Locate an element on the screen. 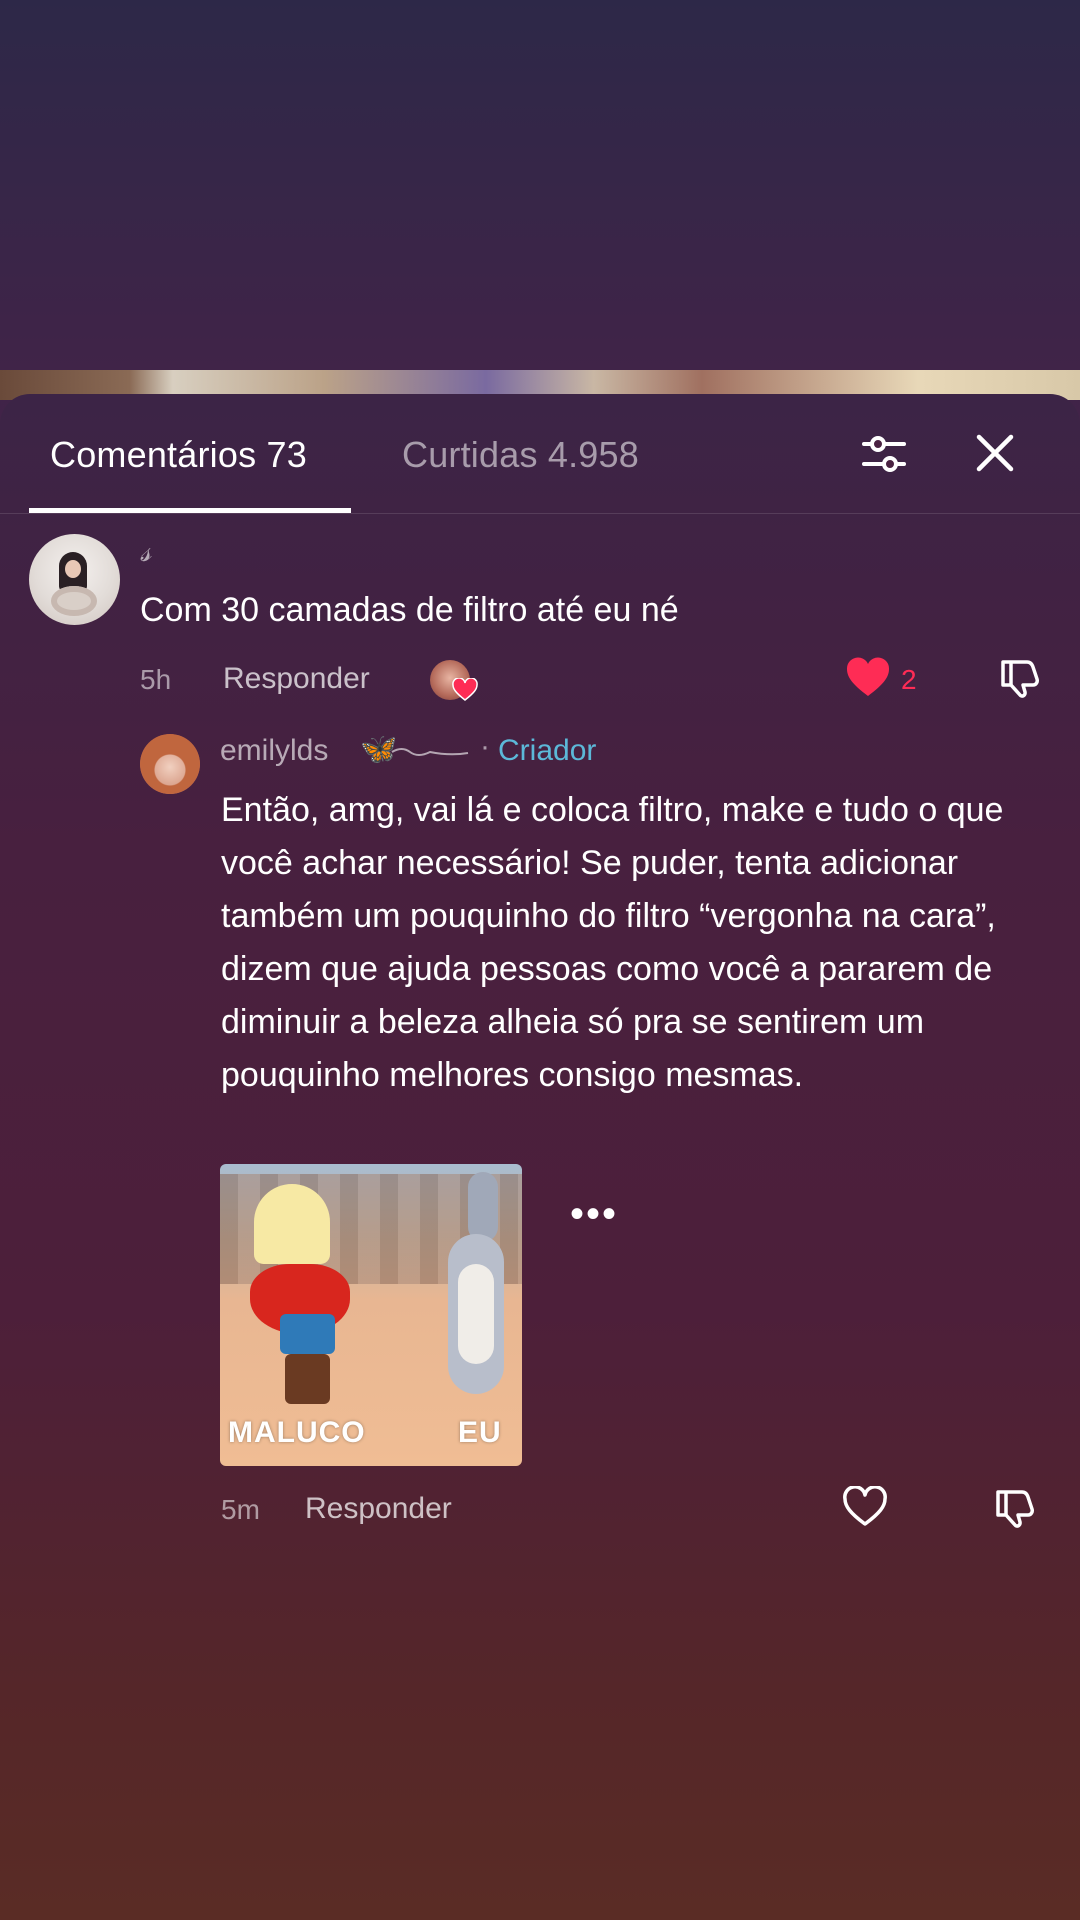 The height and width of the screenshot is (1920, 1080). tab-comments: Comentários 73 is located at coordinates (178, 455).